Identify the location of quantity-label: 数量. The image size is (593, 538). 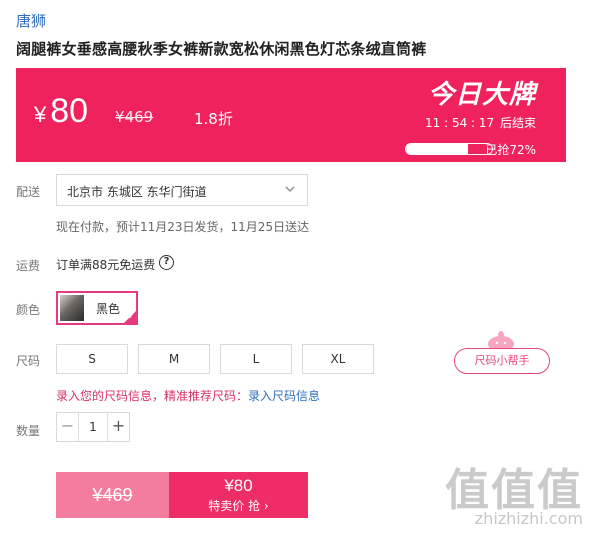
(28, 431).